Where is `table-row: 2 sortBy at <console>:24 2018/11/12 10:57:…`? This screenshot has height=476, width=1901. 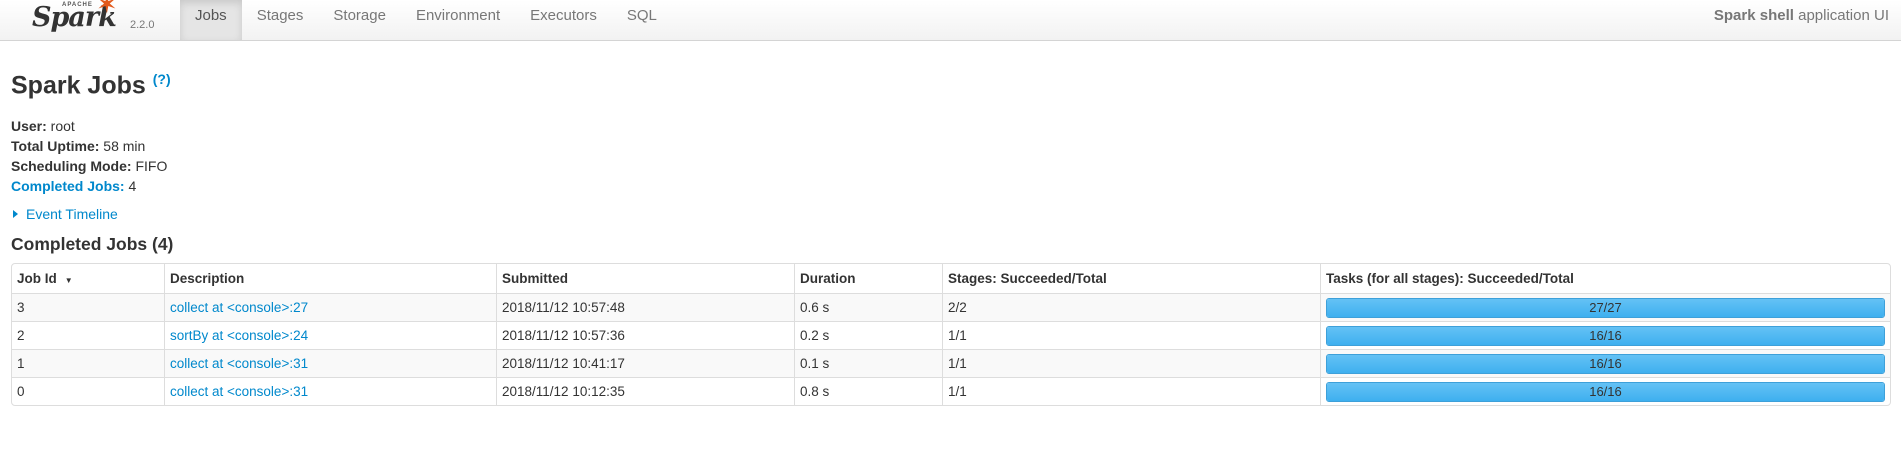
table-row: 2 sortBy at <console>:24 2018/11/12 10:57:… is located at coordinates (951, 335).